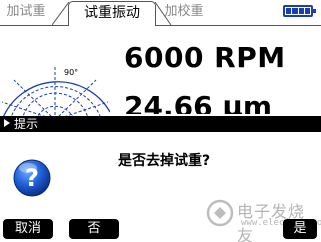 The image size is (321, 242). Describe the element at coordinates (164, 161) in the screenshot. I see `dialog-message: 是否去掉试重?` at that location.